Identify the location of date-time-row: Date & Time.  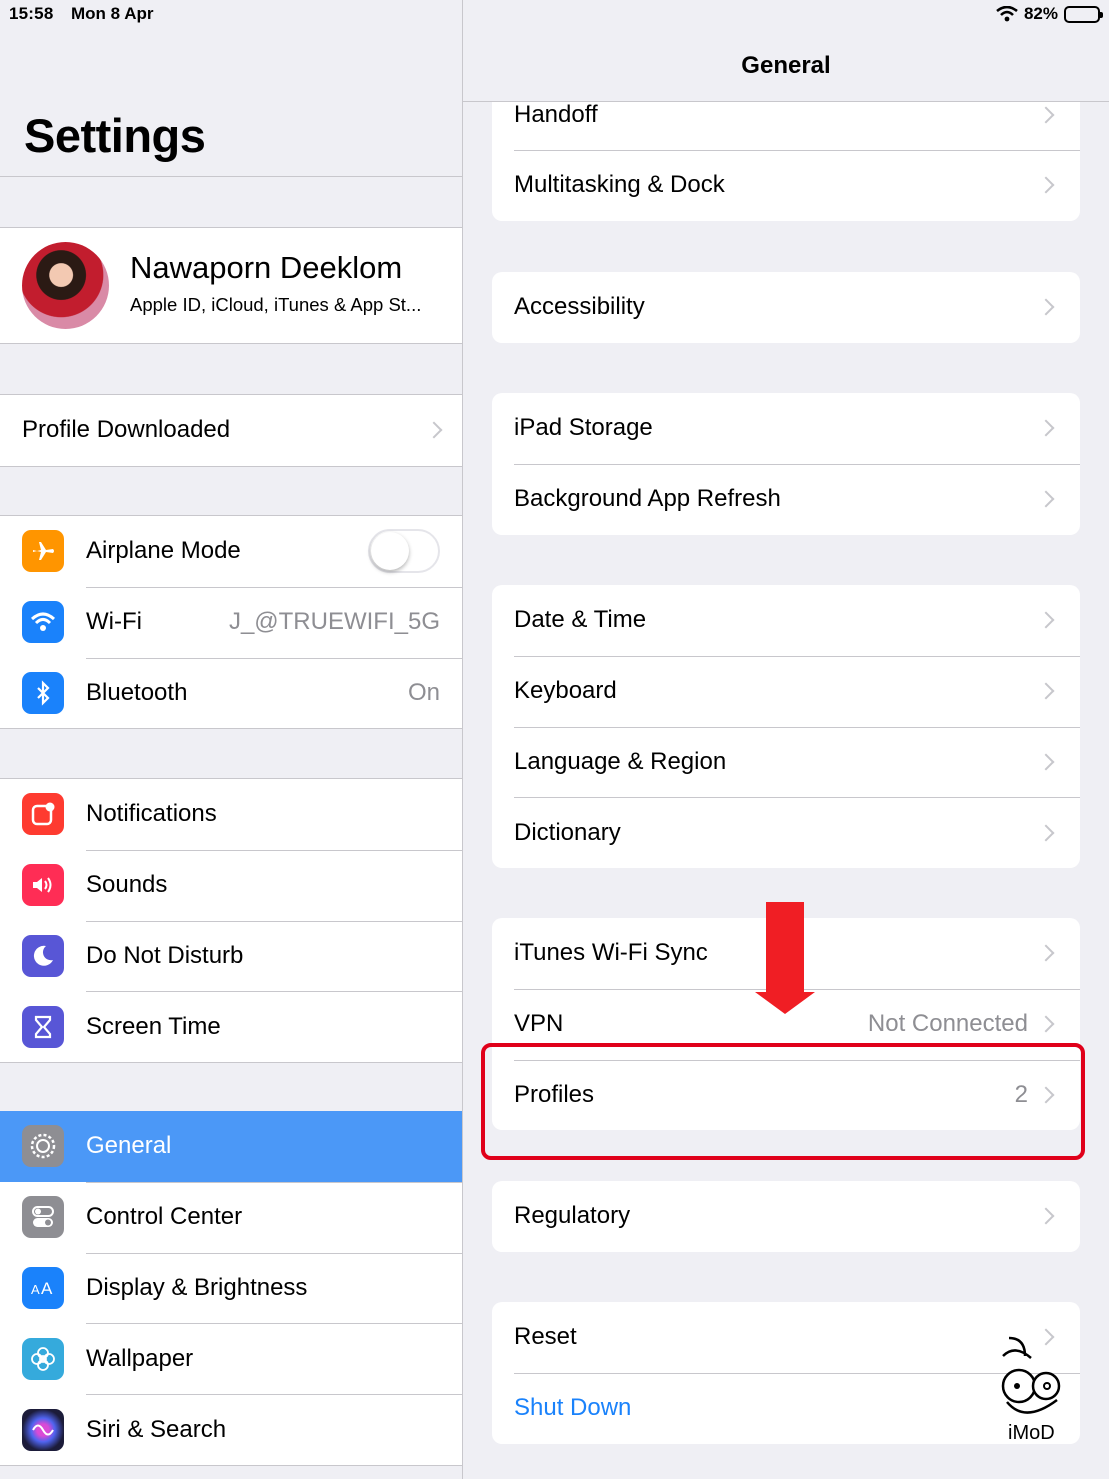
(786, 620).